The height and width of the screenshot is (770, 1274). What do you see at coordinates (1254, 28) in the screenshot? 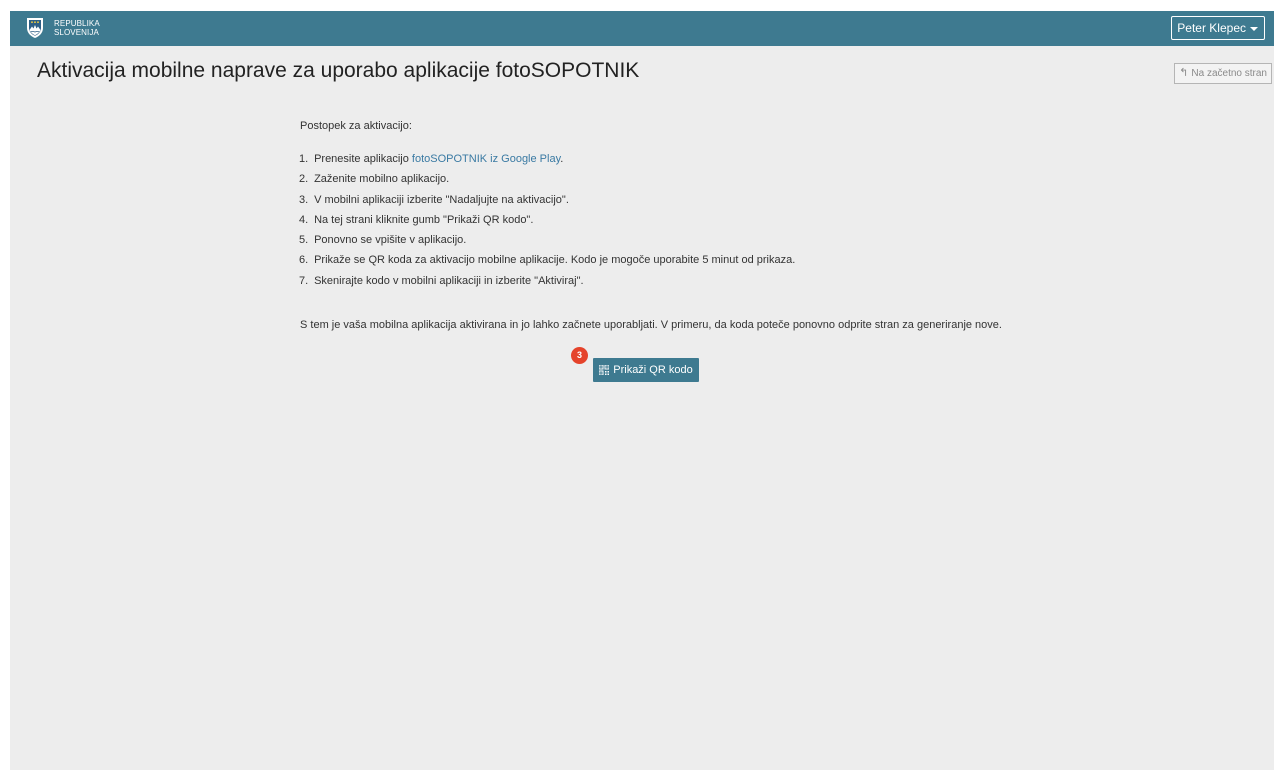
I see `chevron-down-icon` at bounding box center [1254, 28].